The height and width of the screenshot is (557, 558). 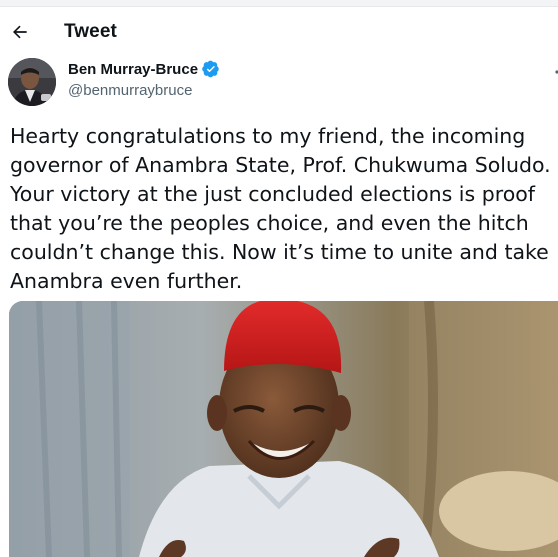 What do you see at coordinates (210, 69) in the screenshot?
I see `verified-badge-icon` at bounding box center [210, 69].